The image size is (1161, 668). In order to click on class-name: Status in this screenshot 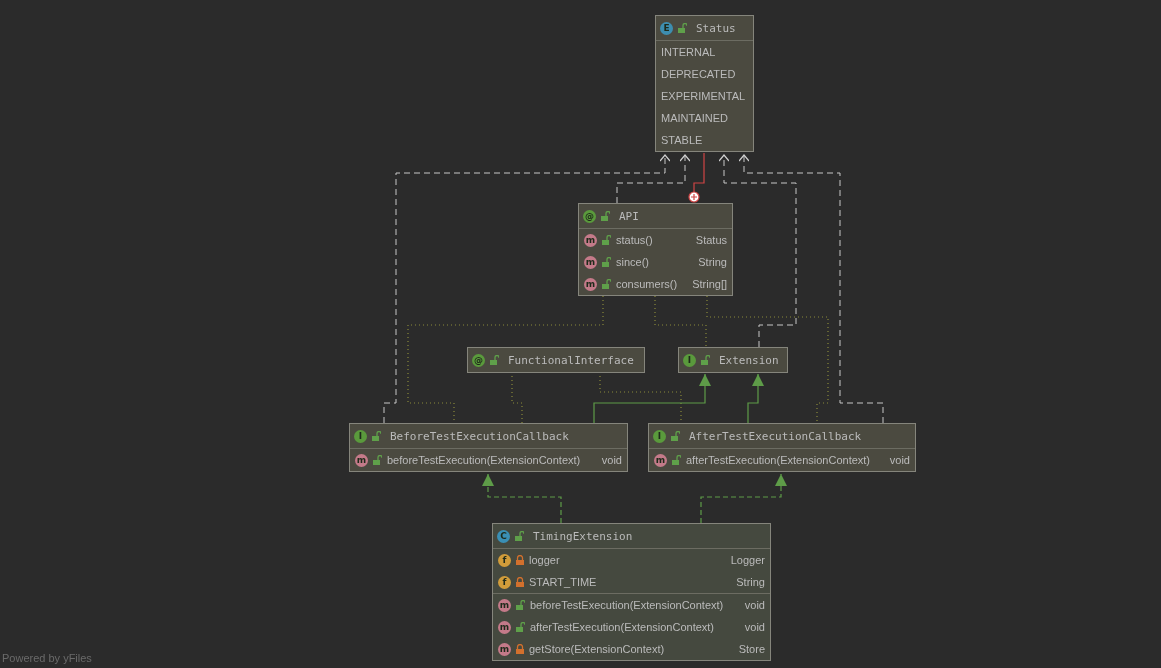, I will do `click(716, 28)`.